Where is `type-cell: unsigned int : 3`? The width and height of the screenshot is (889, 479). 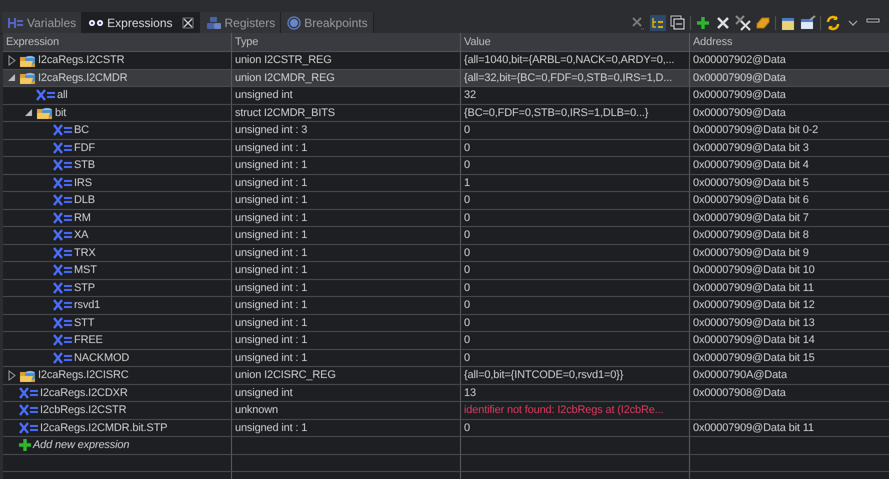
type-cell: unsigned int : 3 is located at coordinates (271, 130).